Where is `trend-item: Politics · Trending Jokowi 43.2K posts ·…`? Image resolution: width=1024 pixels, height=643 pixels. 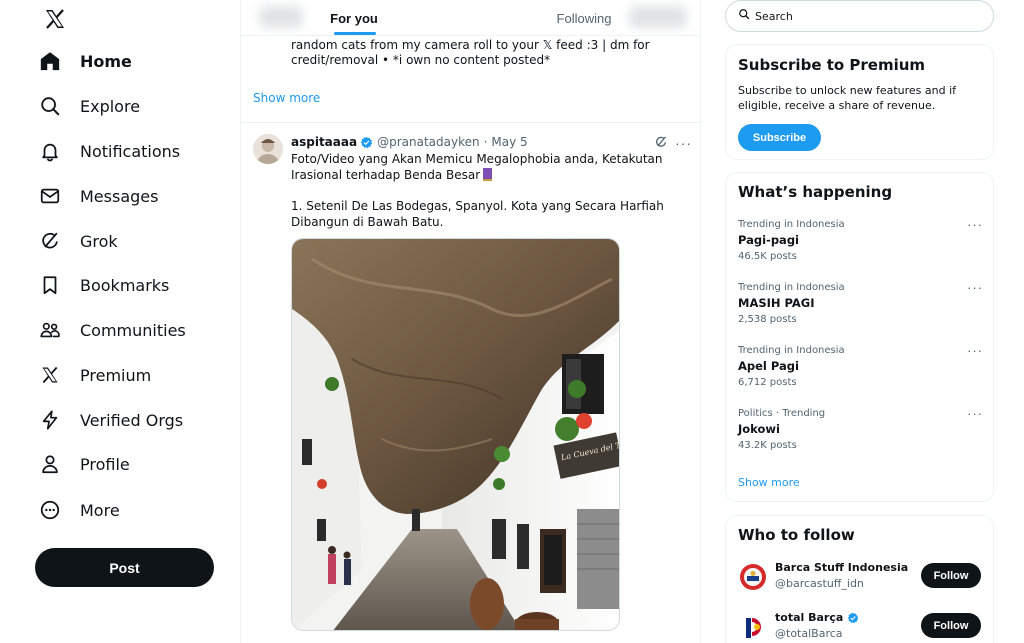 trend-item: Politics · Trending Jokowi 43.2K posts ·… is located at coordinates (860, 435).